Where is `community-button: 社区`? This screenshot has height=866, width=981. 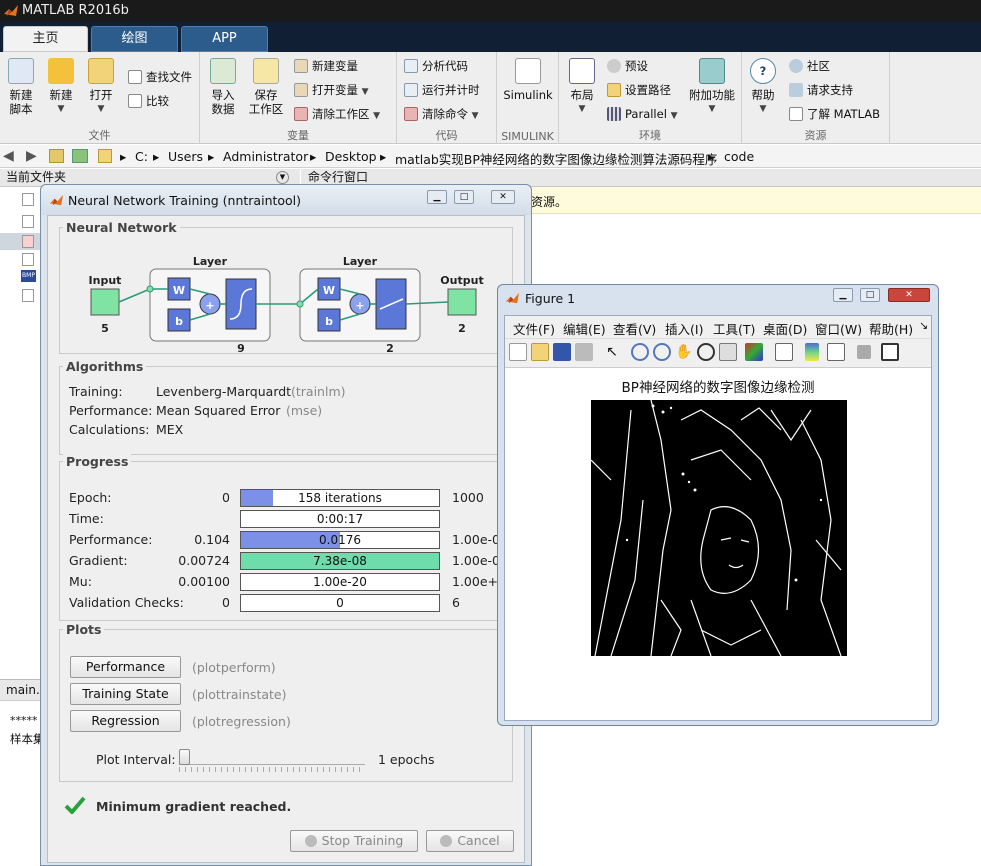
community-button: 社区 is located at coordinates (809, 66).